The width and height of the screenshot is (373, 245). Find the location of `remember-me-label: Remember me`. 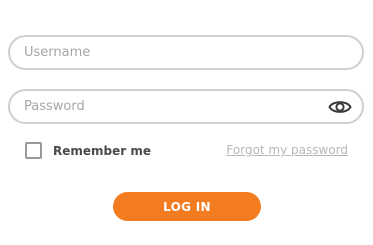

remember-me-label: Remember me is located at coordinates (102, 150).